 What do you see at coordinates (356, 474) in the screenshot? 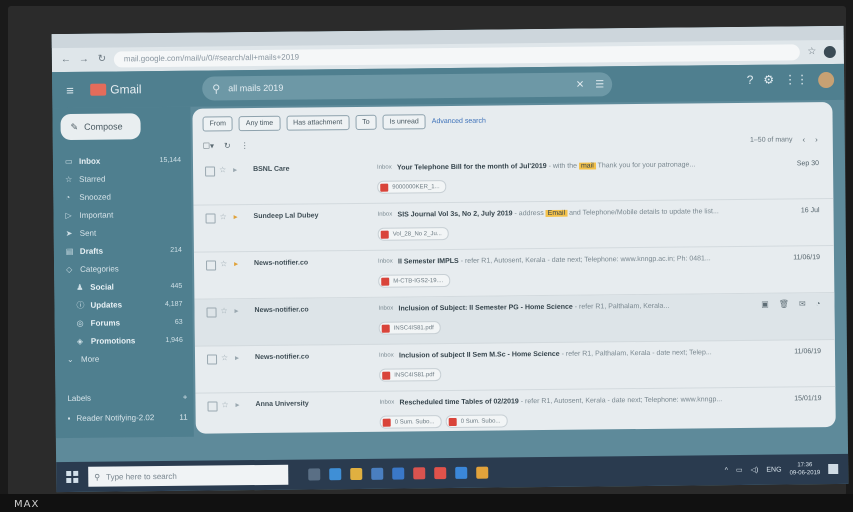
I see `file-explorer-icon` at bounding box center [356, 474].